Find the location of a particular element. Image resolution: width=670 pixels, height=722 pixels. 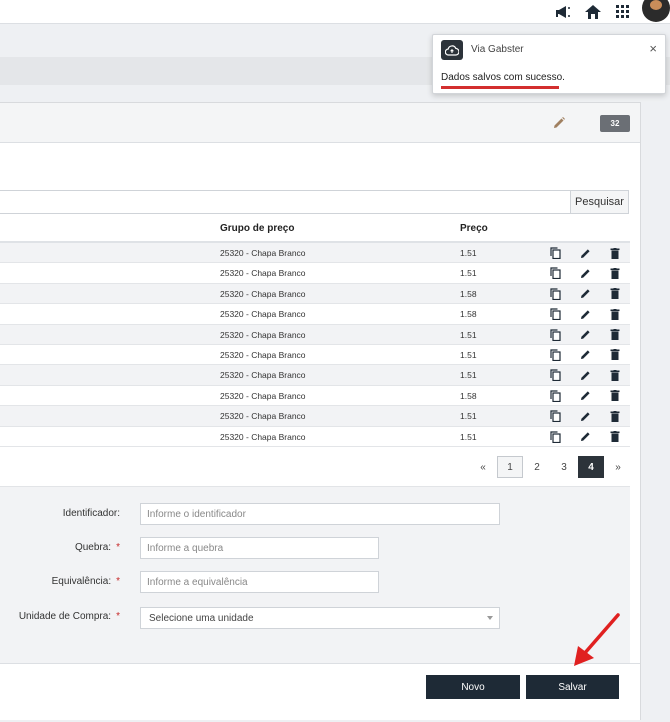

label-quebra: Quebra: * is located at coordinates (97, 547).